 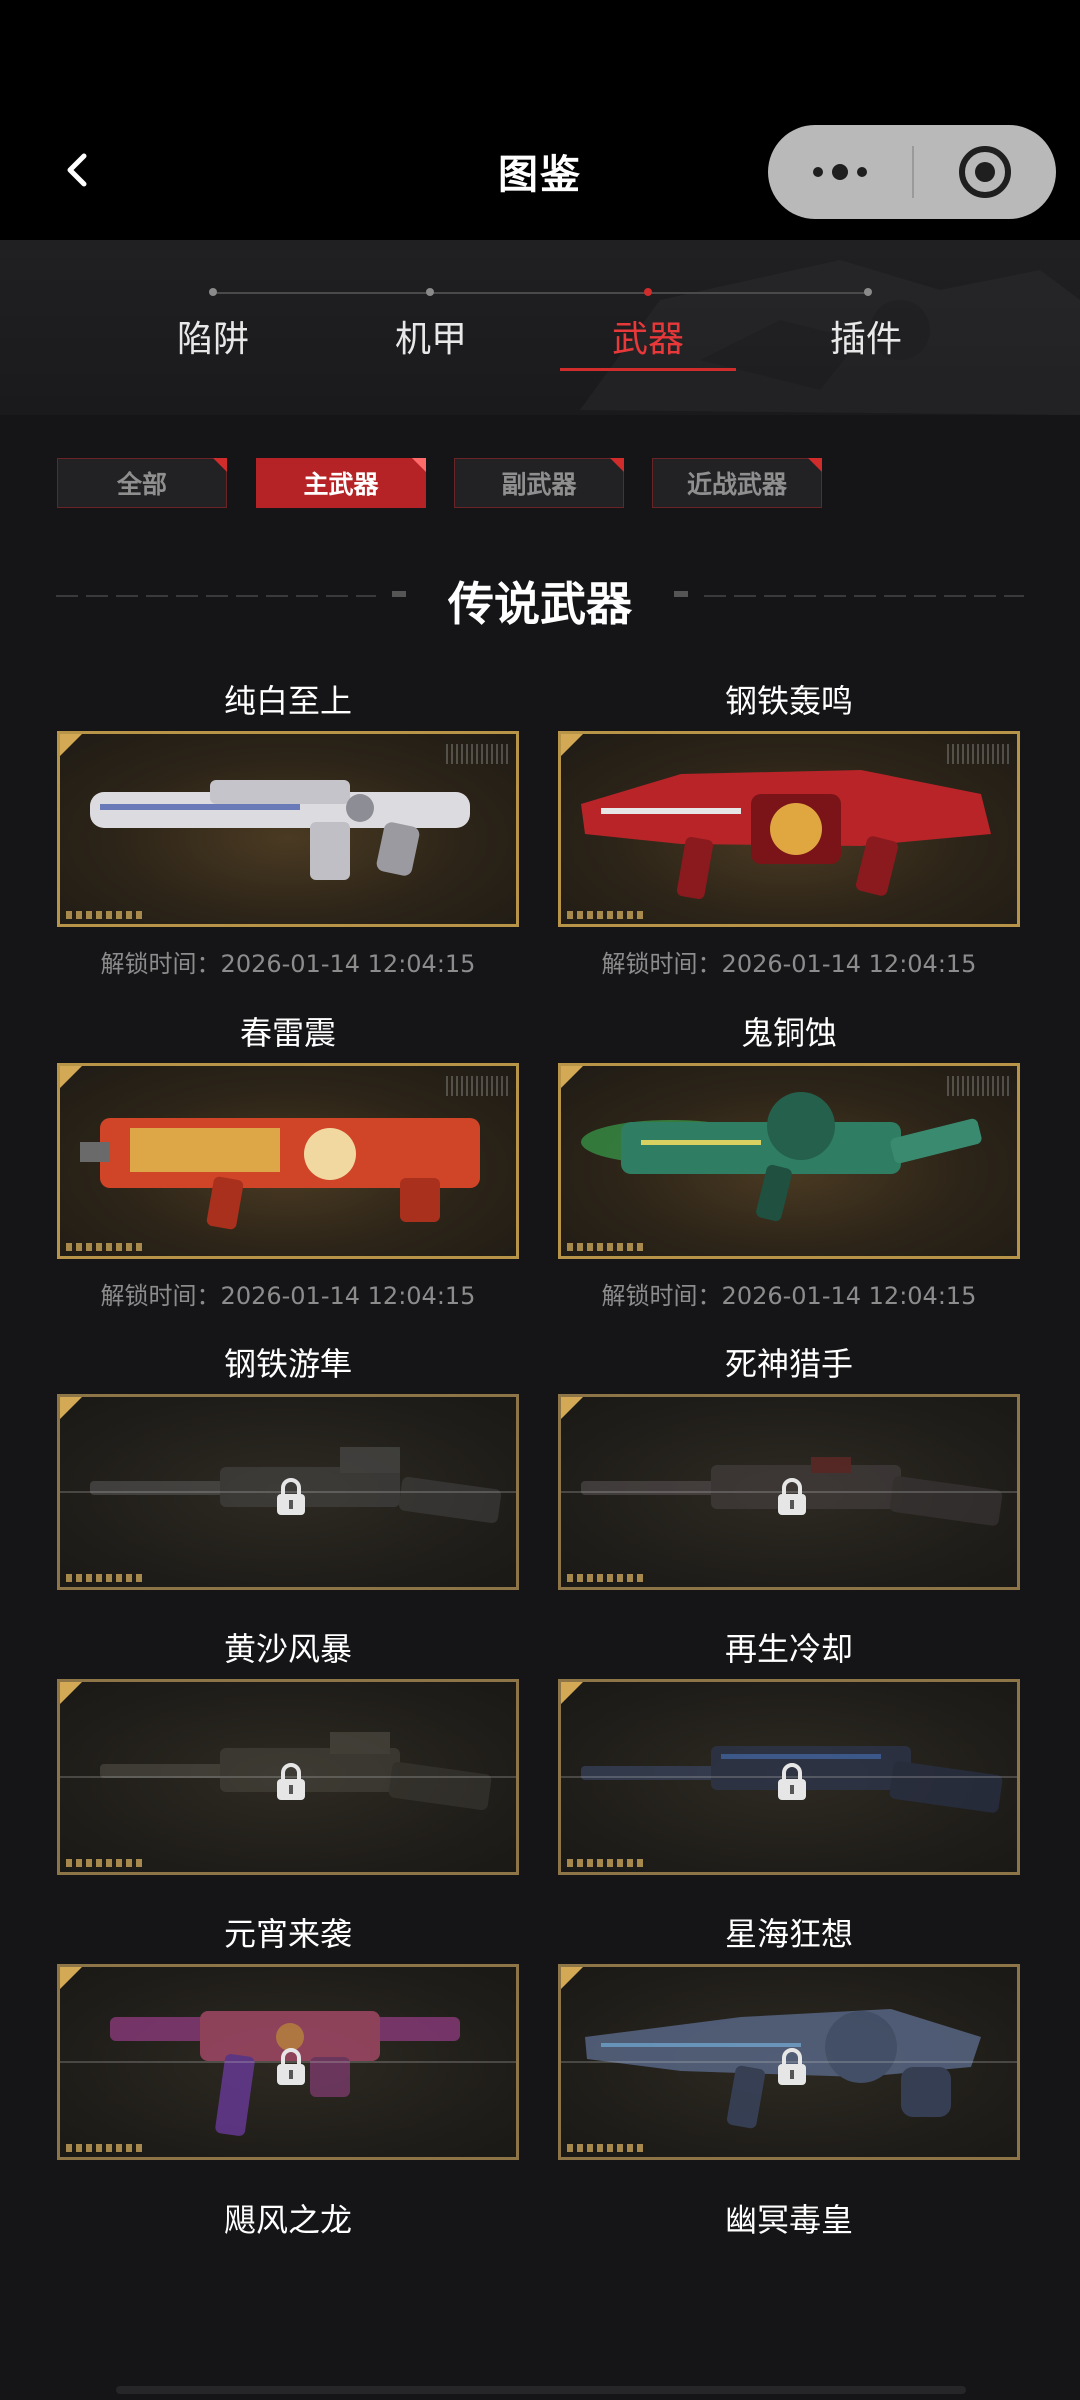 I want to click on weapon-card-chunleizhen, so click(x=288, y=1161).